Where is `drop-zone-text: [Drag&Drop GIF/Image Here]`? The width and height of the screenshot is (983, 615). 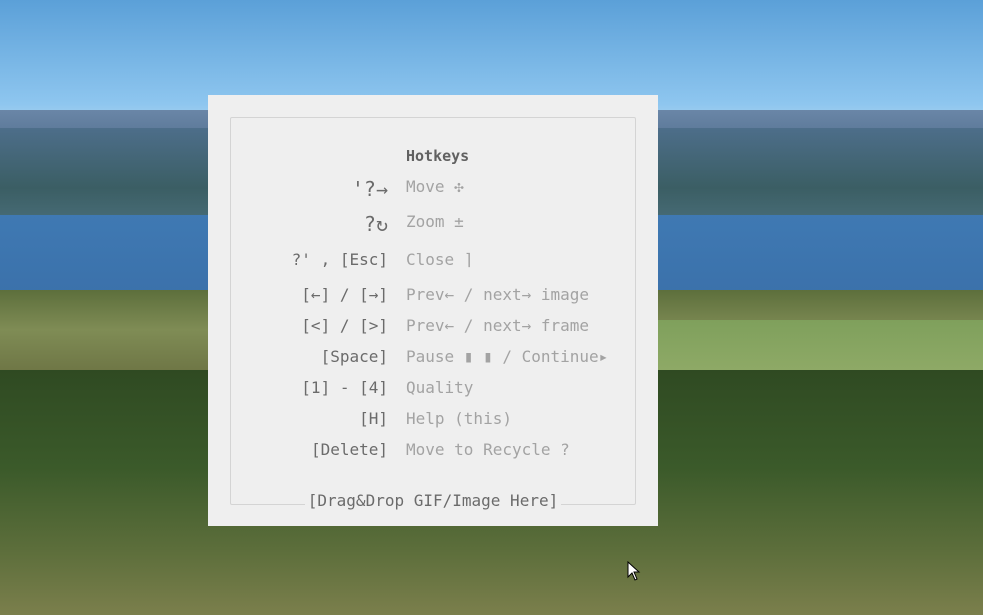
drop-zone-text: [Drag&Drop GIF/Image Here] is located at coordinates (433, 500).